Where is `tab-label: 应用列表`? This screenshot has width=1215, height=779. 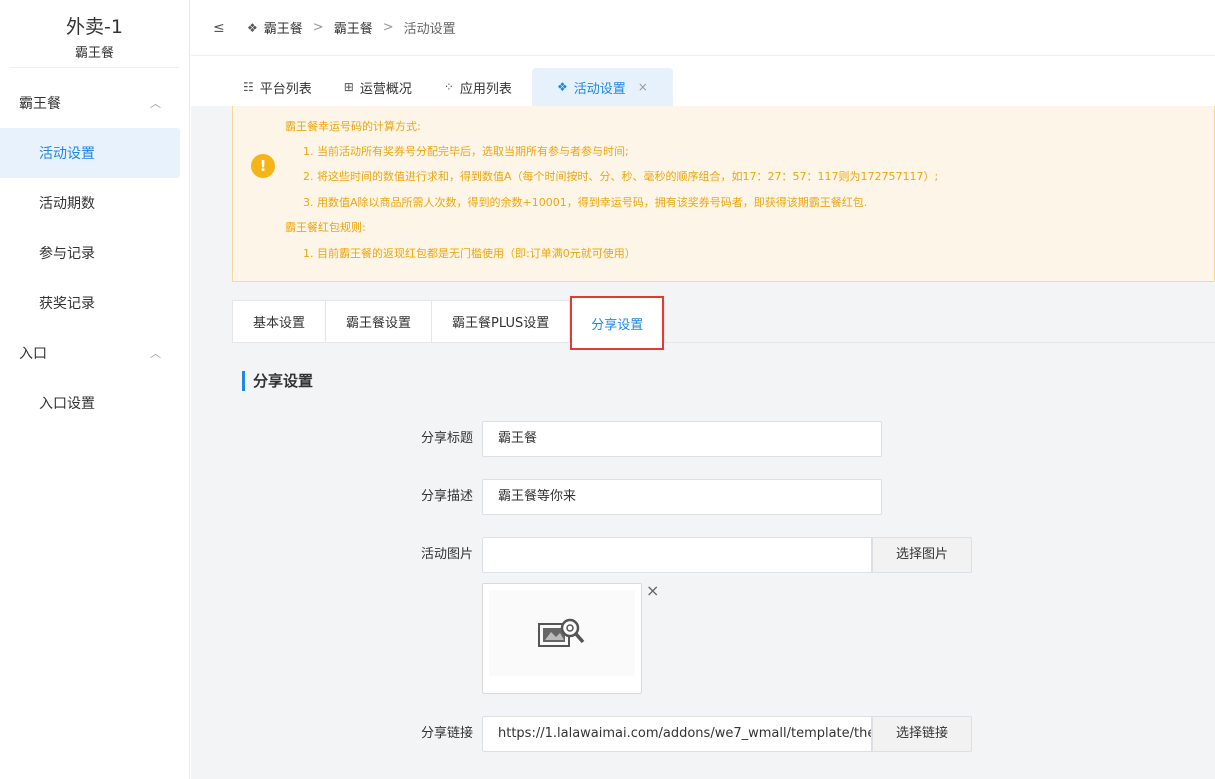
tab-label: 应用列表 is located at coordinates (485, 89).